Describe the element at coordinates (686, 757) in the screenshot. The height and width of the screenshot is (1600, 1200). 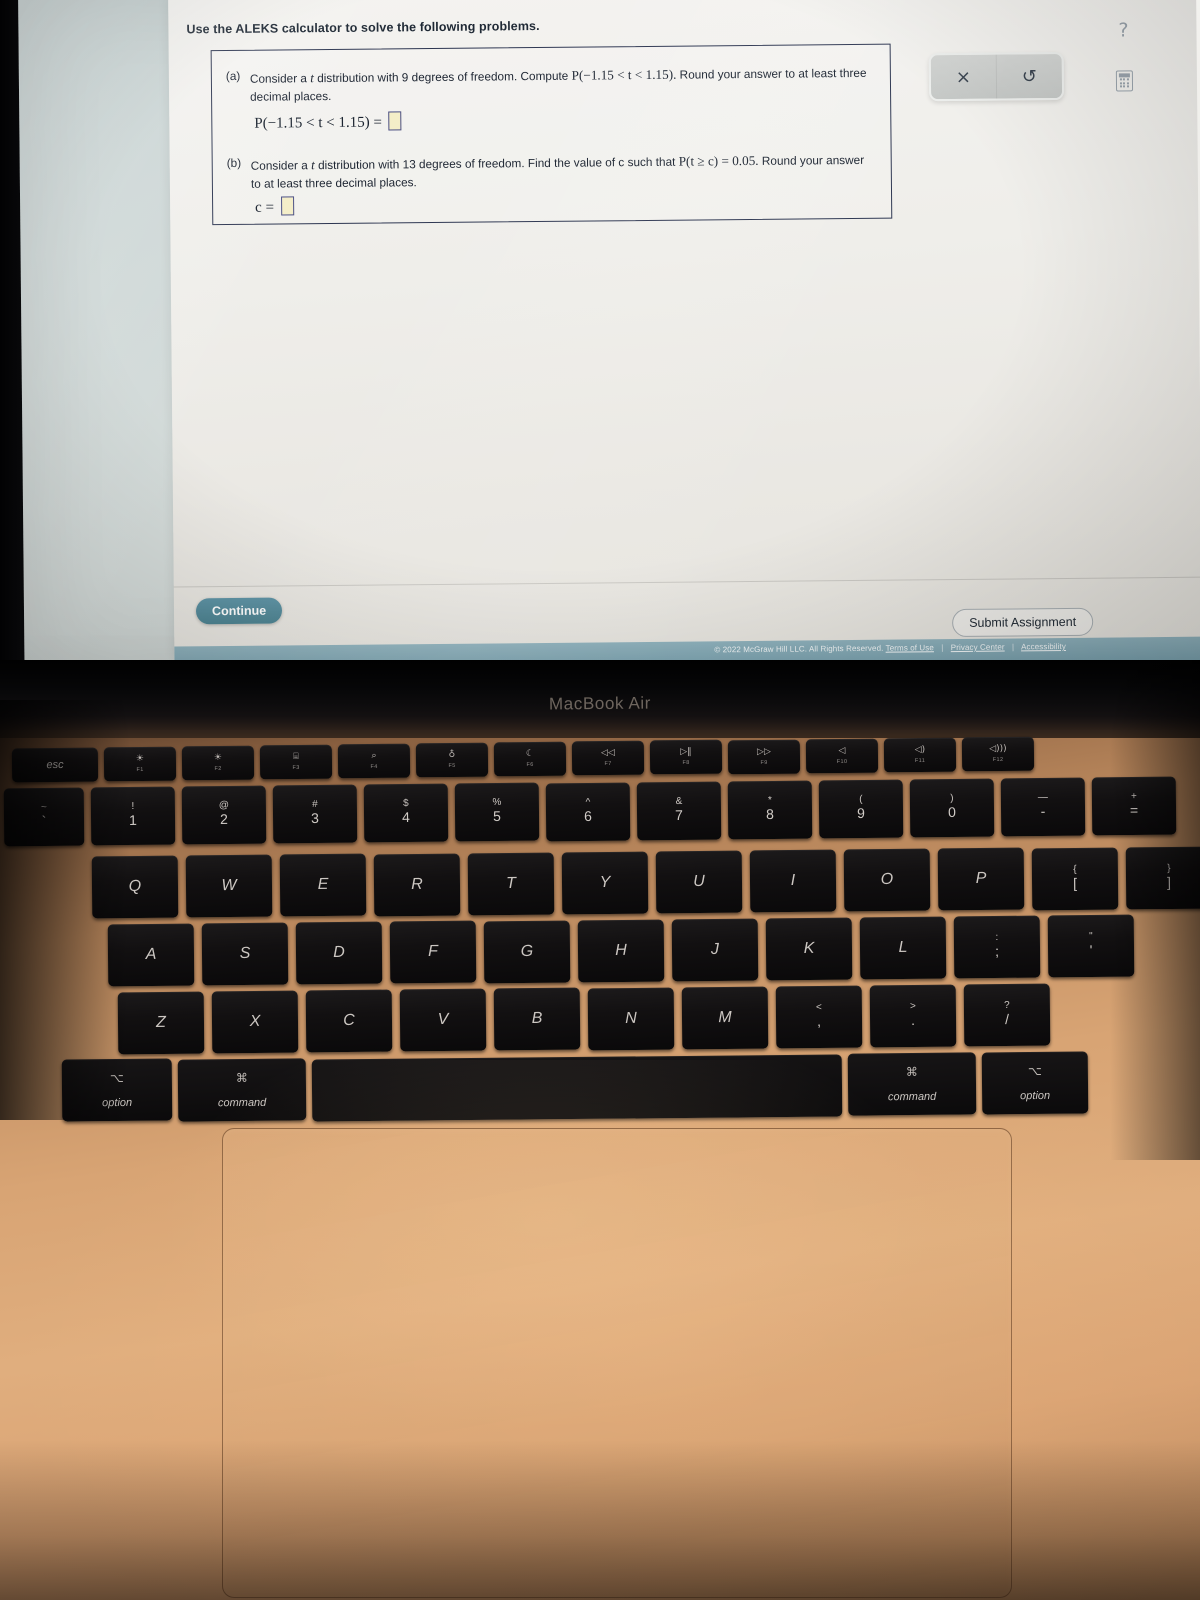
I see `key-f8: ▷‖ F8` at that location.